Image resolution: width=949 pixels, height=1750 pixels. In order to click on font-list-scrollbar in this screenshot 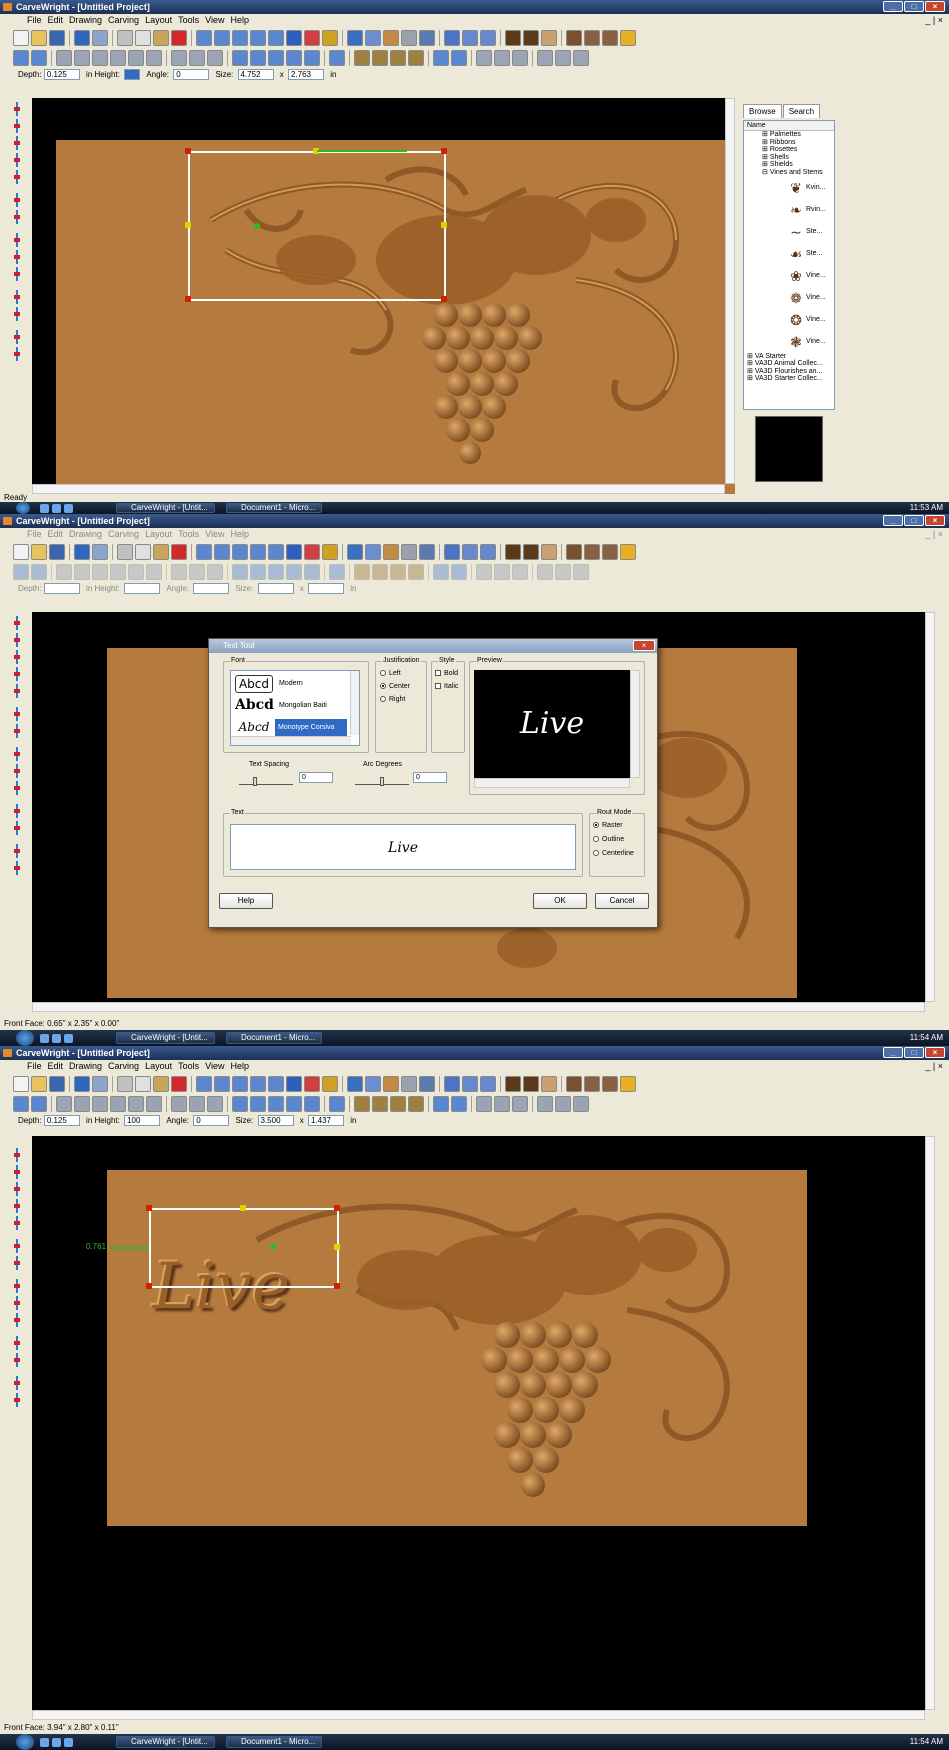, I will do `click(354, 703)`.